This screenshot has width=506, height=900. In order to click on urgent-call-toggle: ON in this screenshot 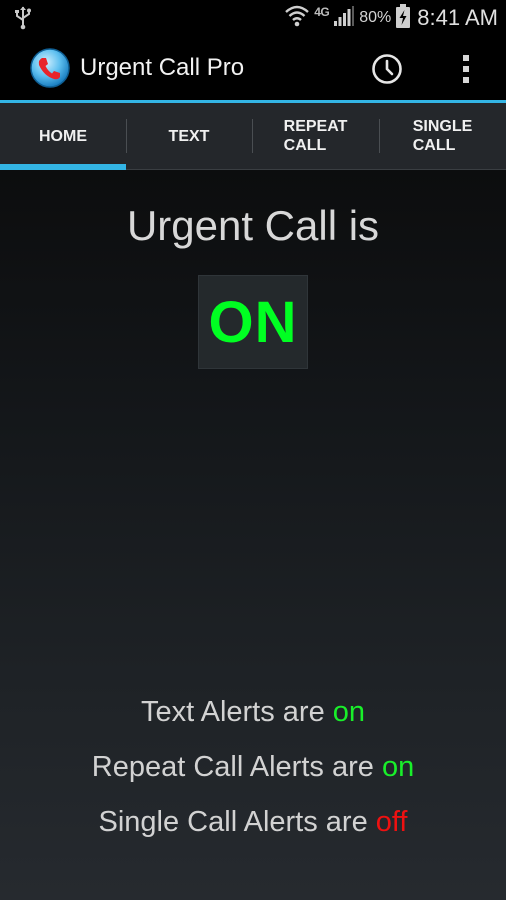, I will do `click(253, 322)`.